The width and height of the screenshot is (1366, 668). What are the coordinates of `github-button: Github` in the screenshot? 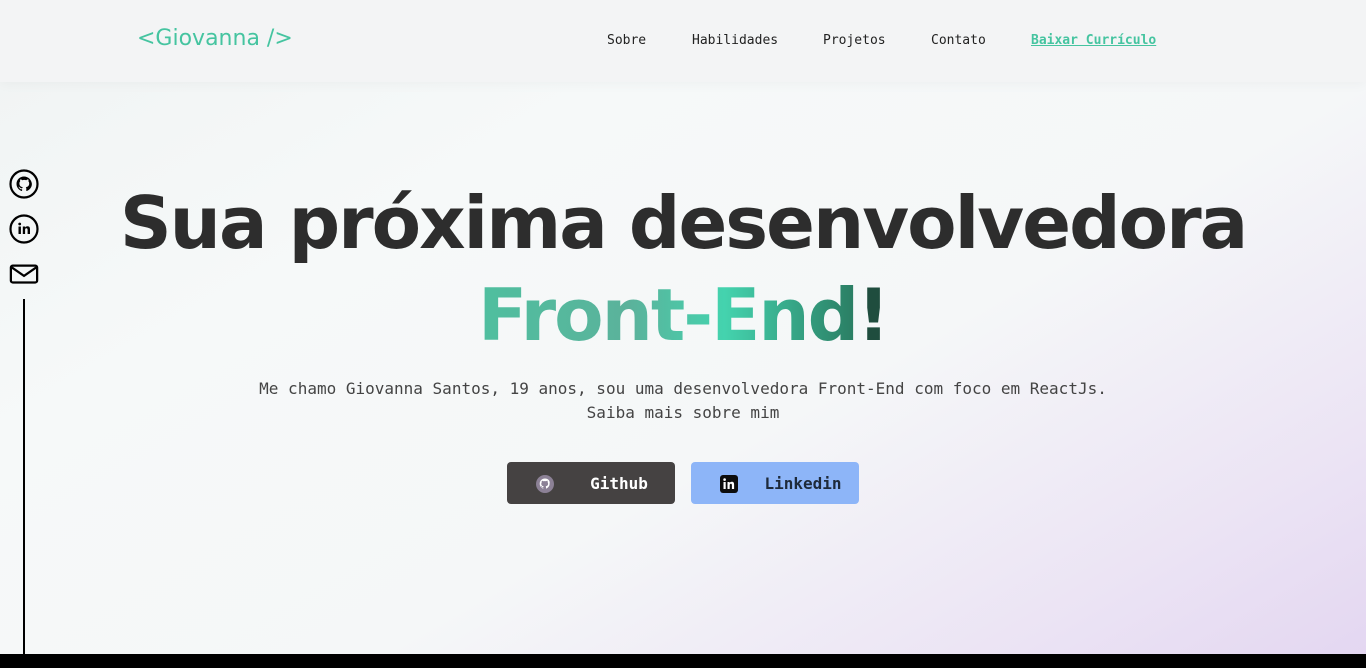 It's located at (591, 483).